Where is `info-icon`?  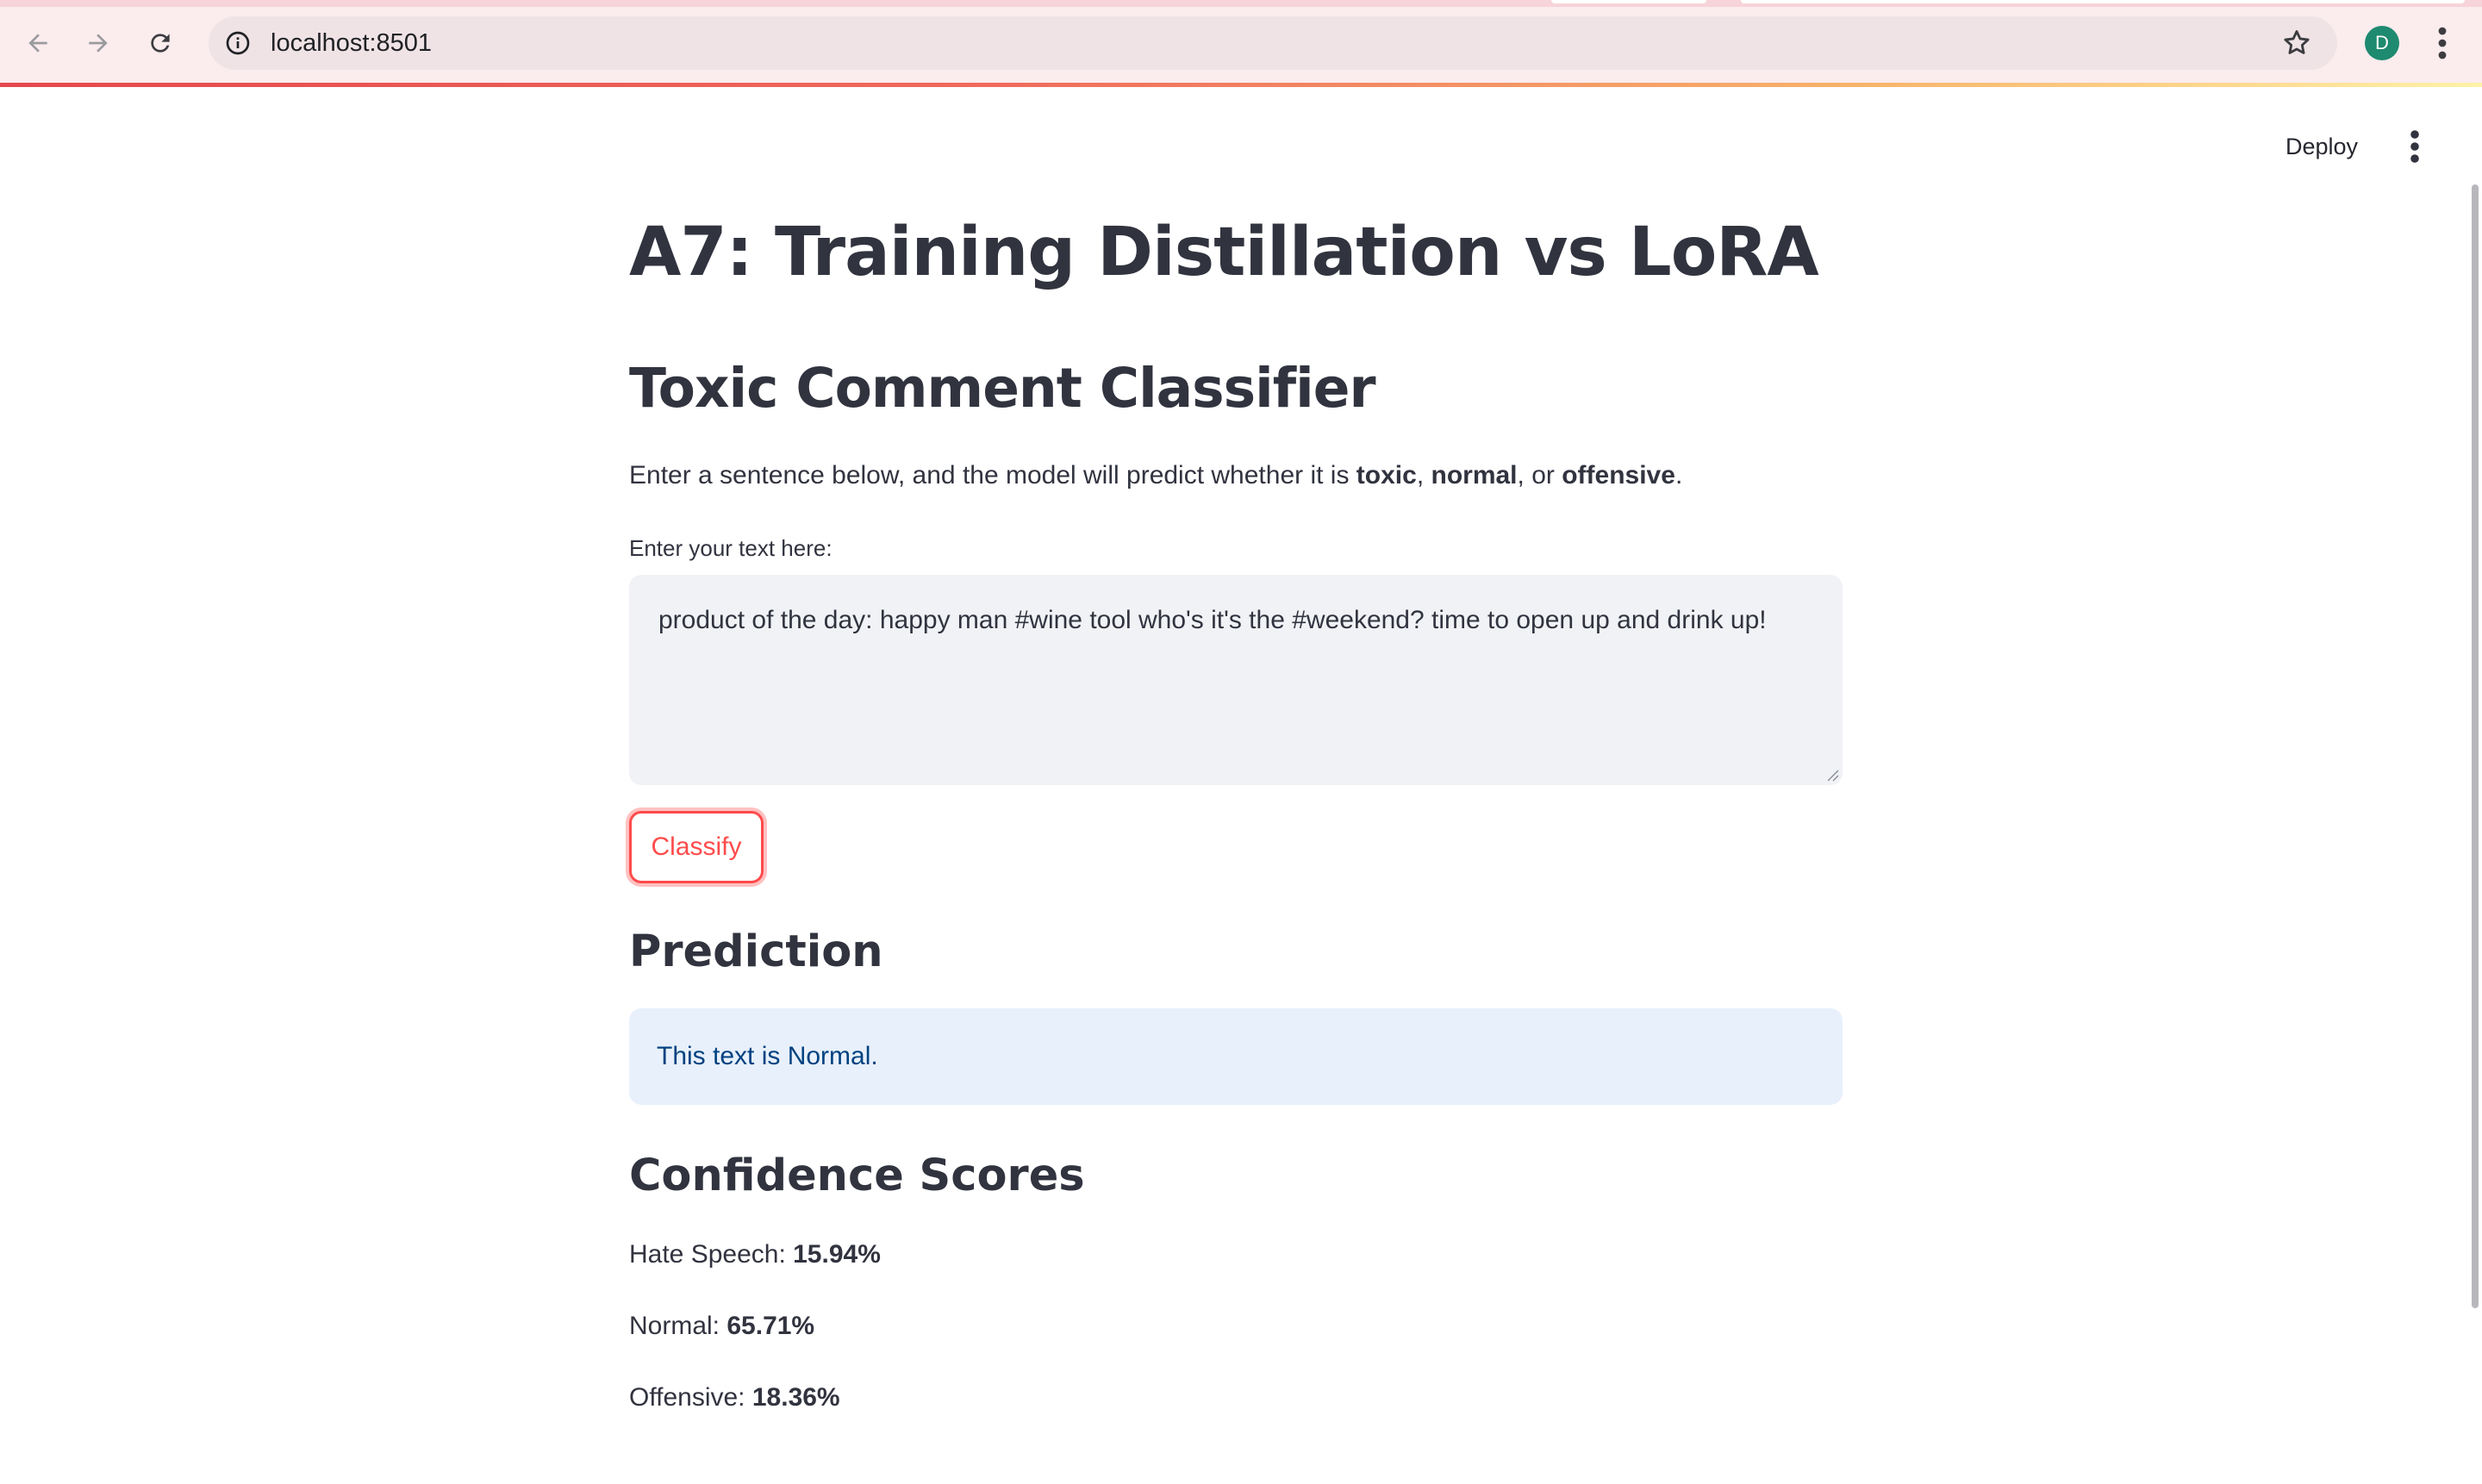
info-icon is located at coordinates (238, 43).